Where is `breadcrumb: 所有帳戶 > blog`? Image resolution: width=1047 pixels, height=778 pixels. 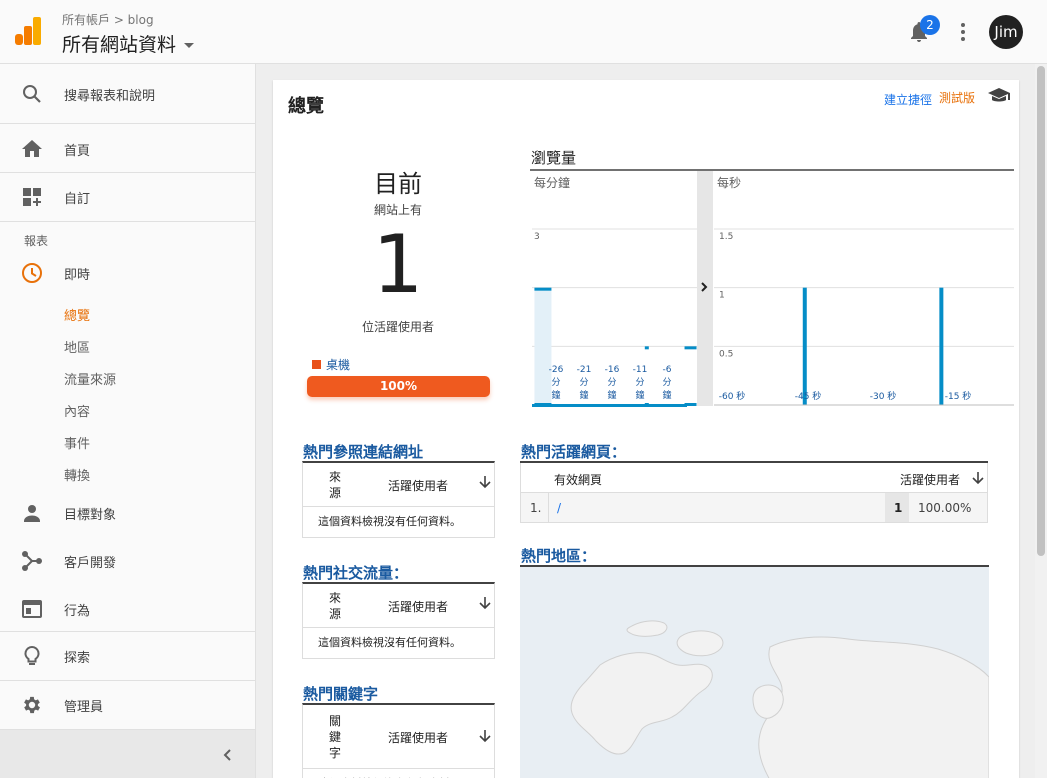 breadcrumb: 所有帳戶 > blog is located at coordinates (108, 19).